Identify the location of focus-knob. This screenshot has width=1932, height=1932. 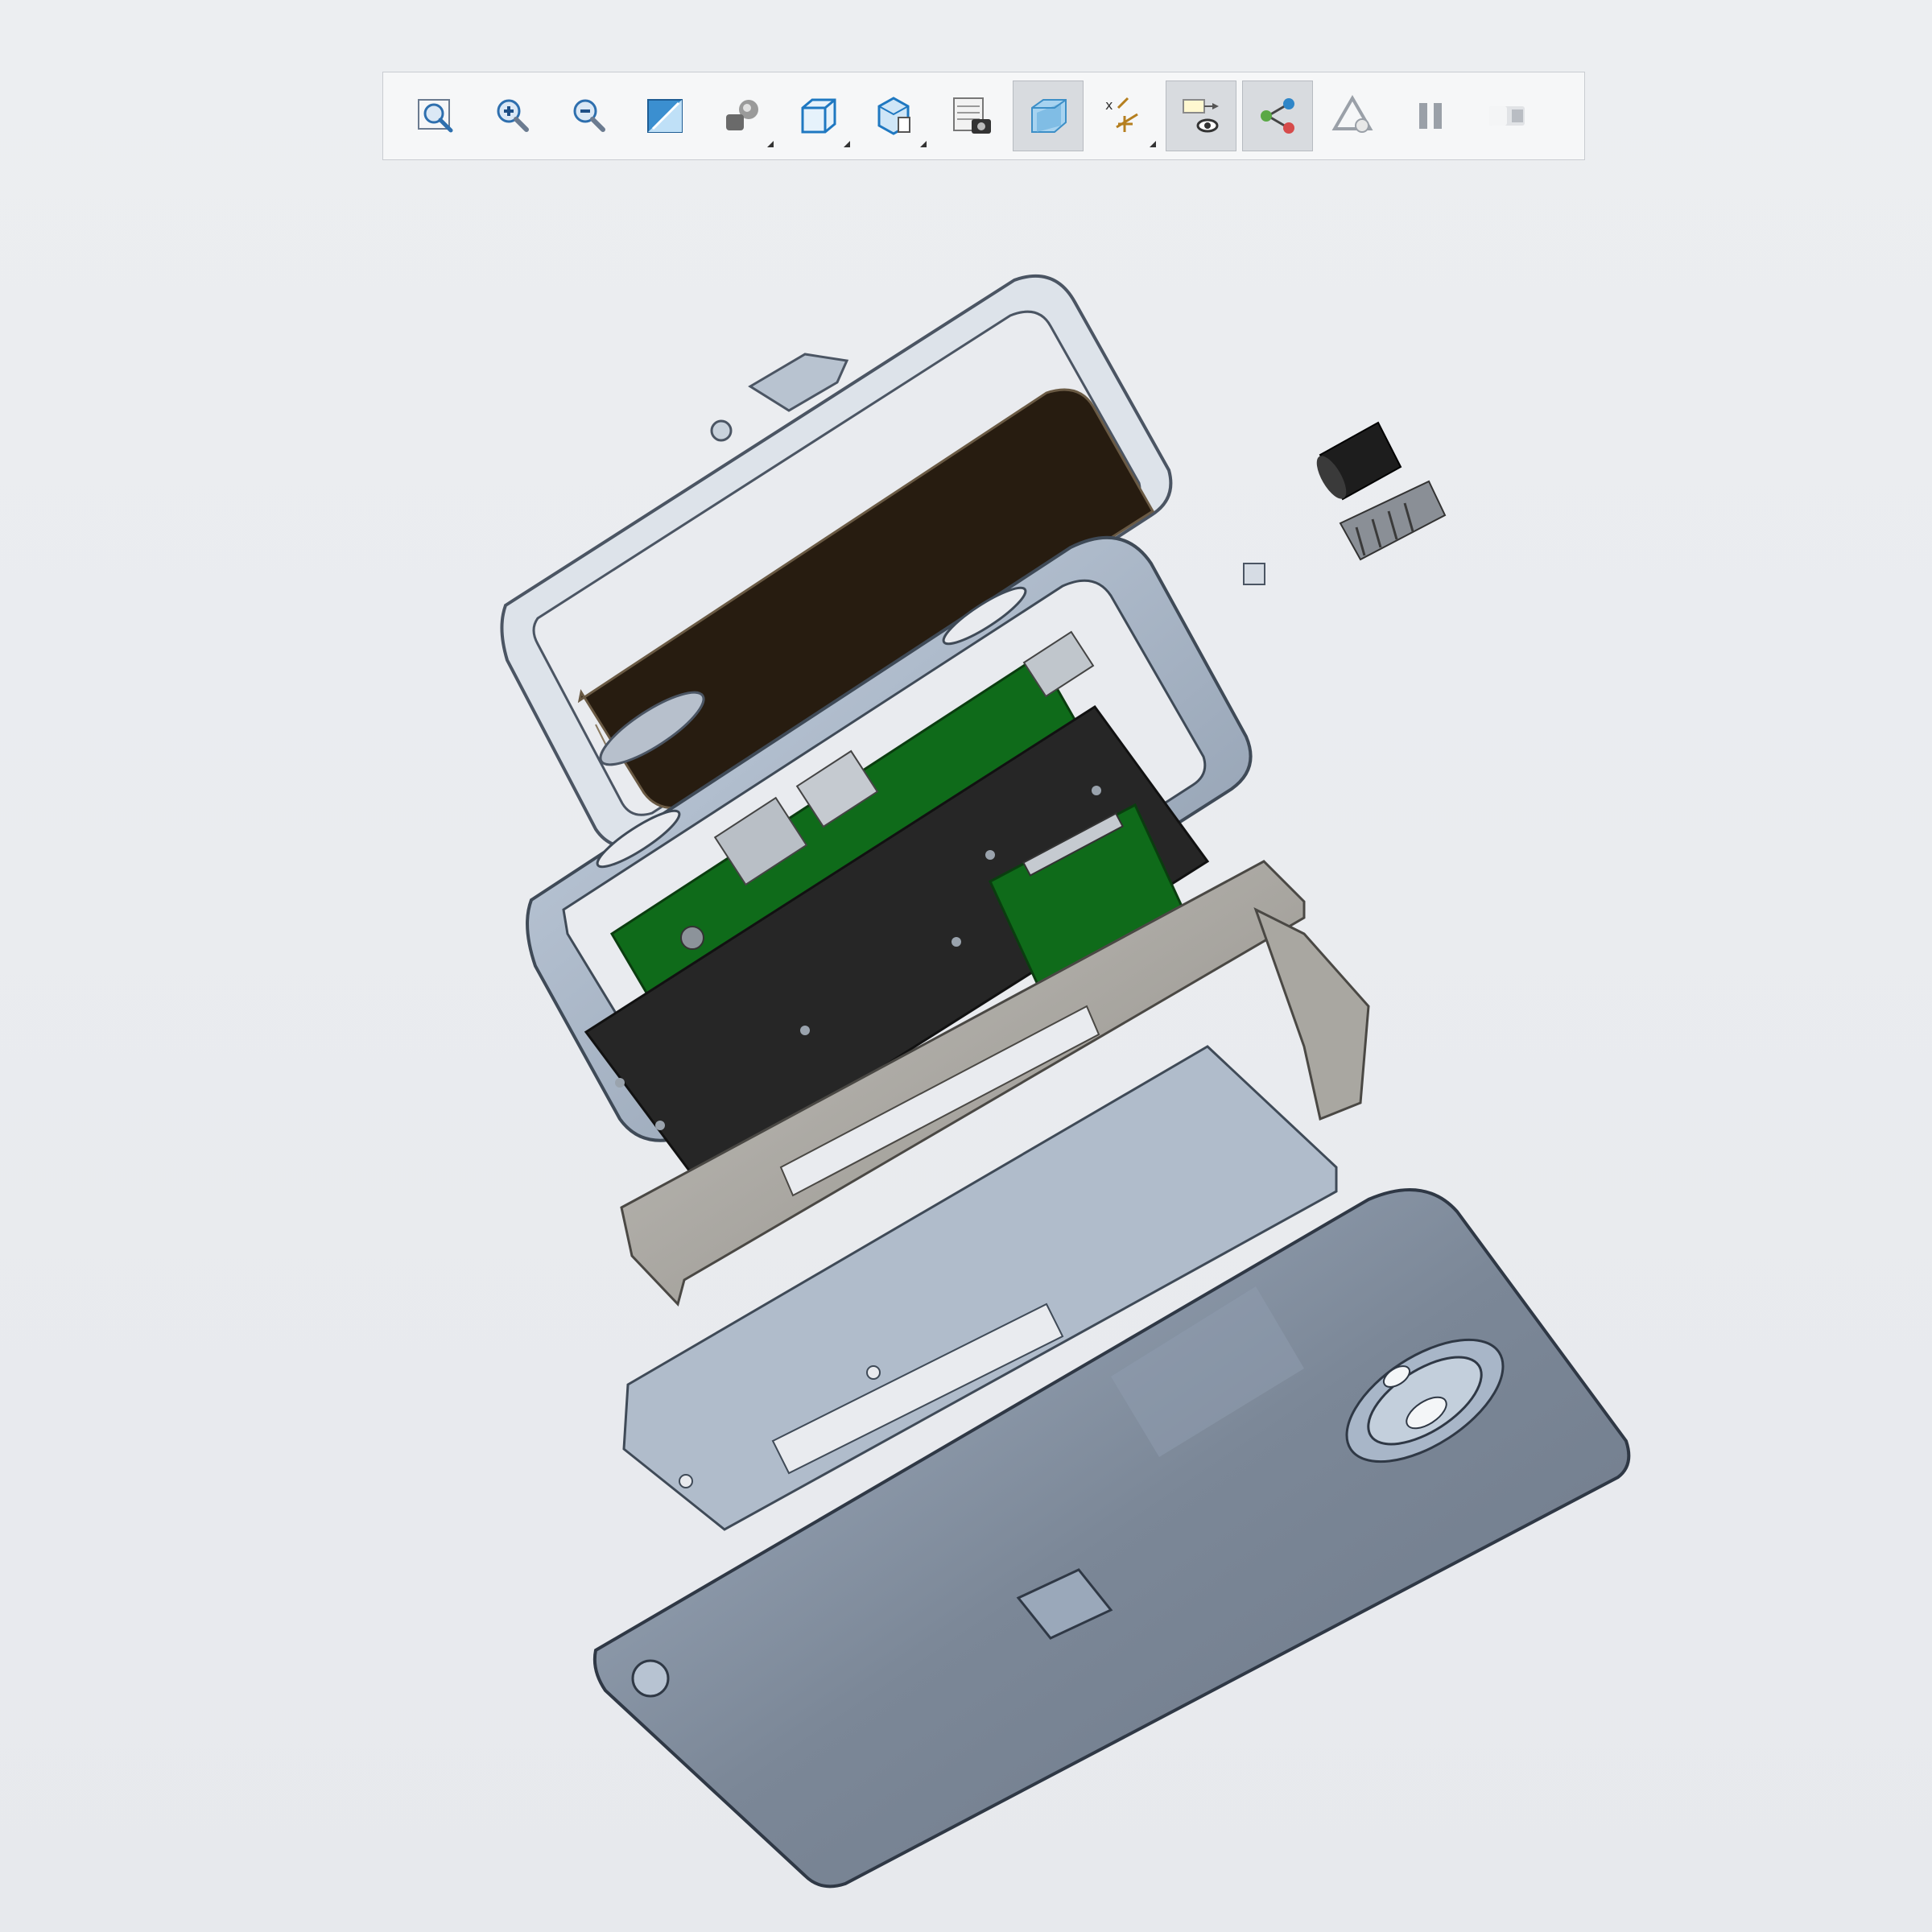
(1356, 462).